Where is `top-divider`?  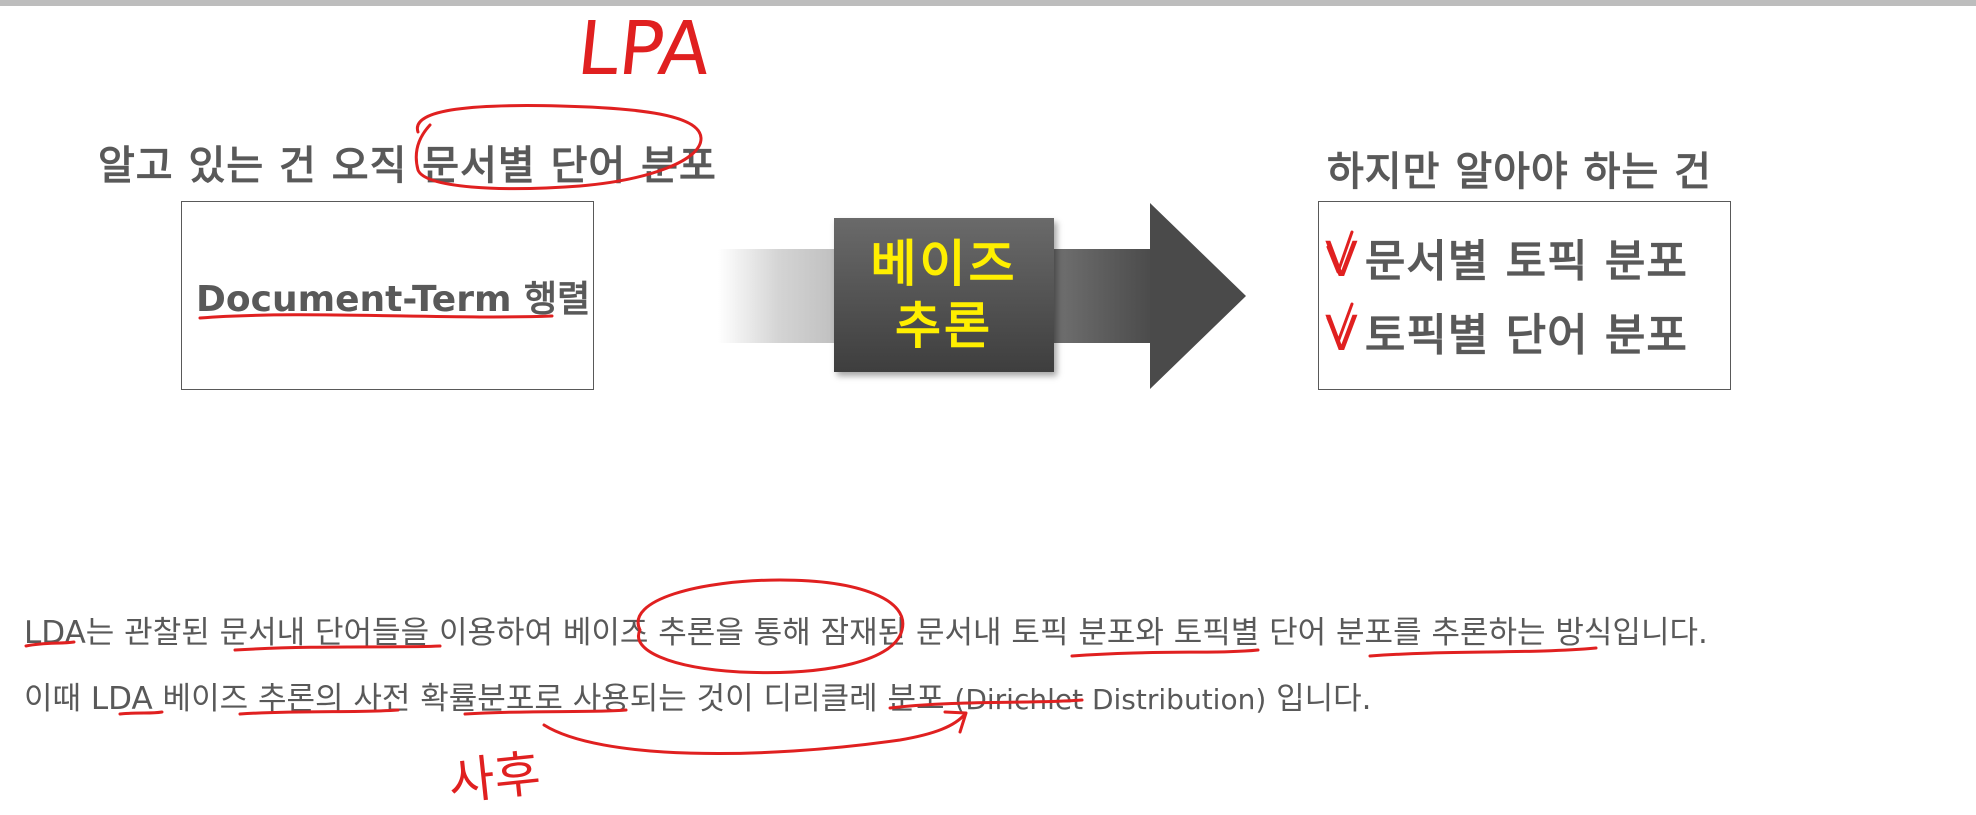
top-divider is located at coordinates (988, 3).